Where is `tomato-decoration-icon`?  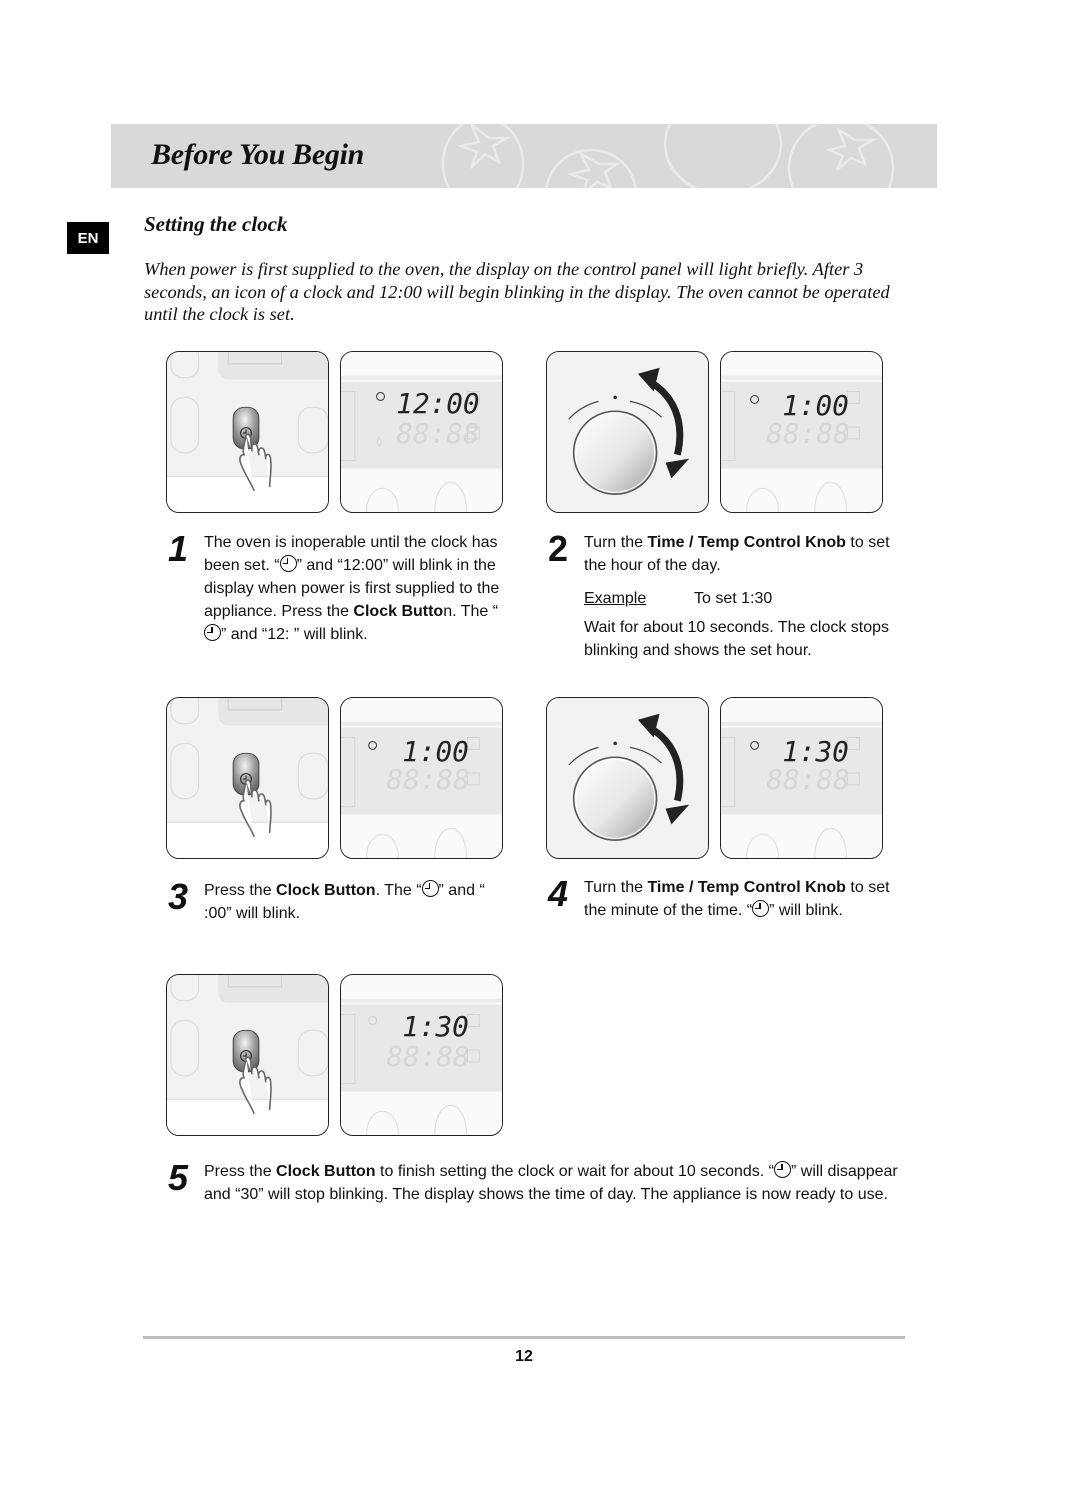 tomato-decoration-icon is located at coordinates (668, 156).